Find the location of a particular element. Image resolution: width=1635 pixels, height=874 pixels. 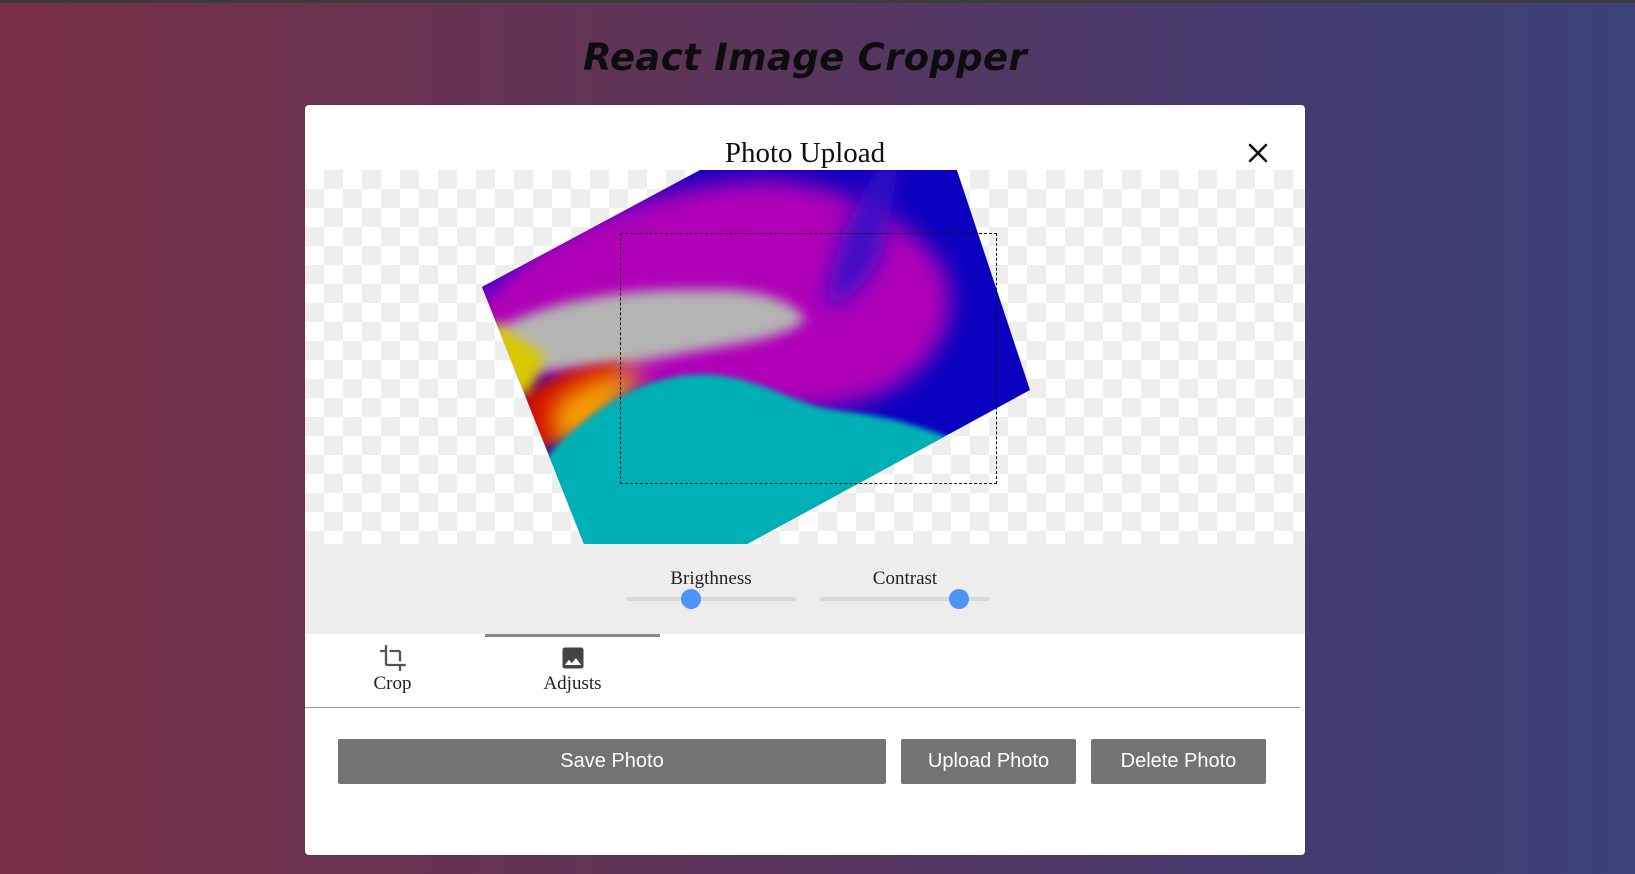

contrast-control: Contrast is located at coordinates (905, 588).